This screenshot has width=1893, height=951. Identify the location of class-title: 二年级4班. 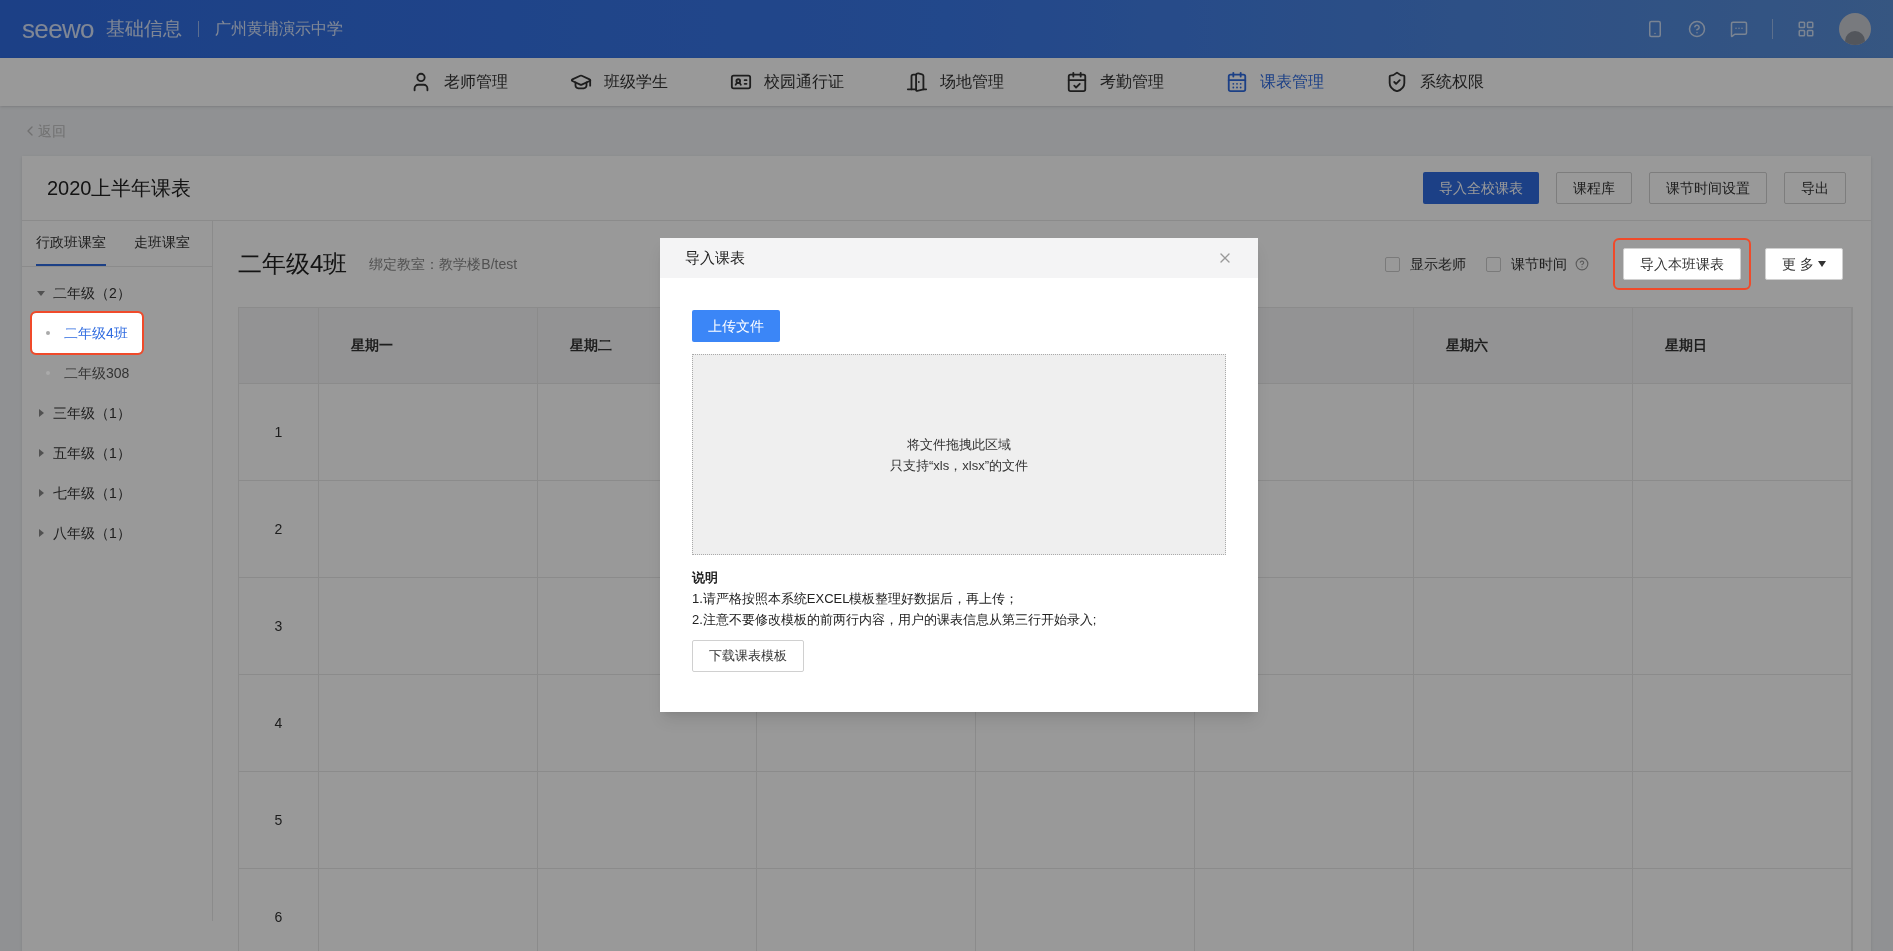
(293, 264).